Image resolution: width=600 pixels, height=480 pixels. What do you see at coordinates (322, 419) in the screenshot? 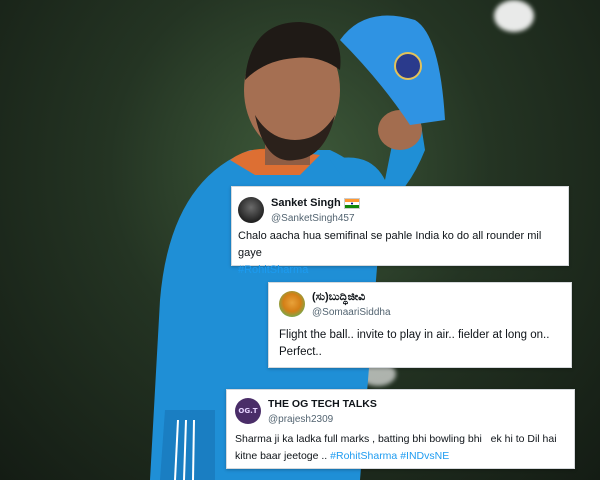
I see `user-handle: @prajesh2309` at bounding box center [322, 419].